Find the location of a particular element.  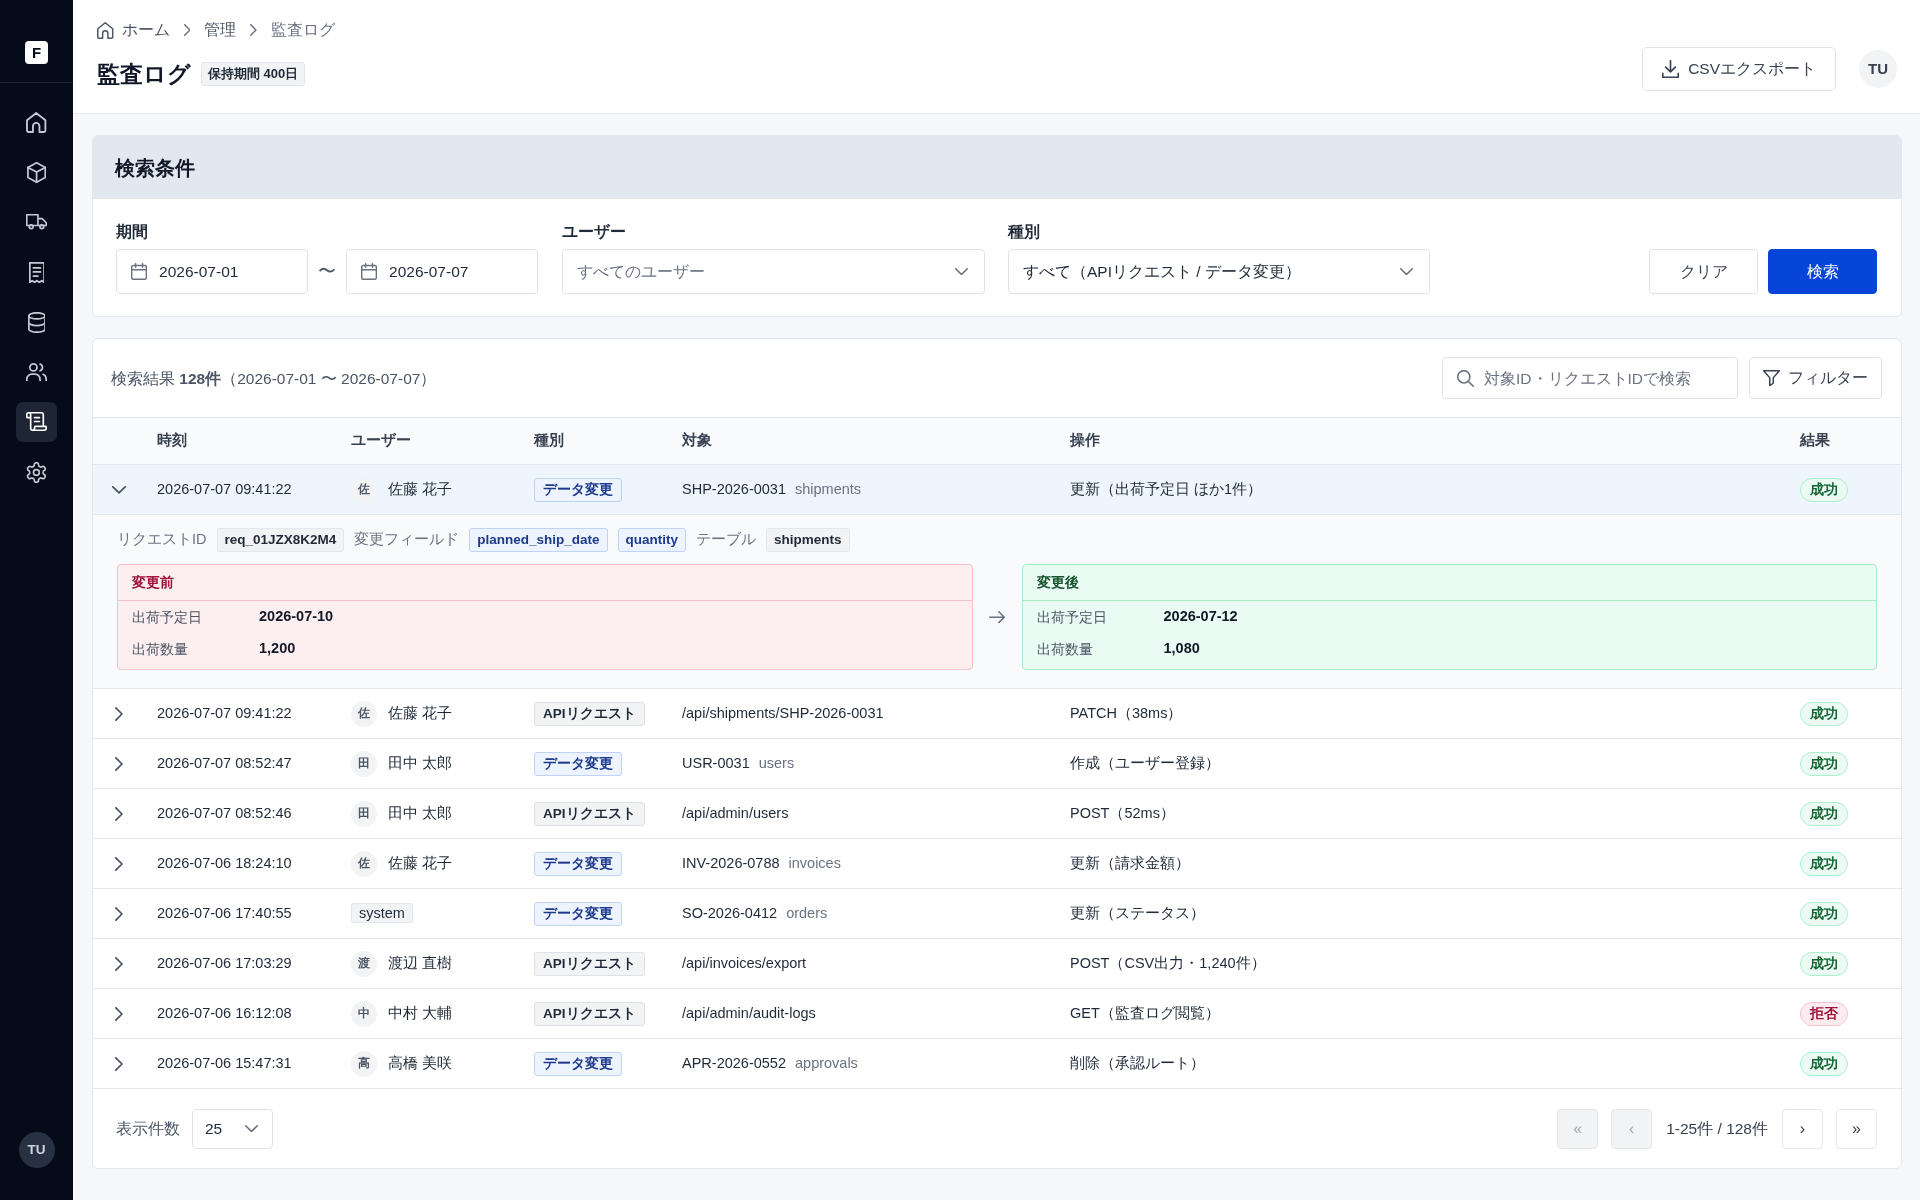

field-value: 1,200 is located at coordinates (277, 649).